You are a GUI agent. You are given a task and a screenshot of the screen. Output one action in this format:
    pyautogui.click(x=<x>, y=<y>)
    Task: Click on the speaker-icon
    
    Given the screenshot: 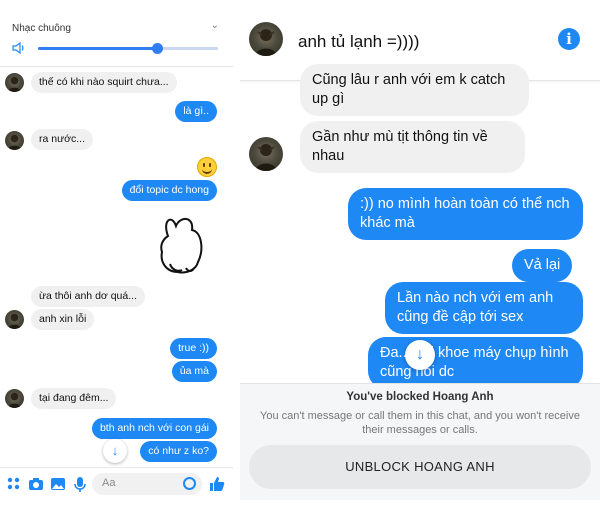 What is the action you would take?
    pyautogui.click(x=18, y=48)
    